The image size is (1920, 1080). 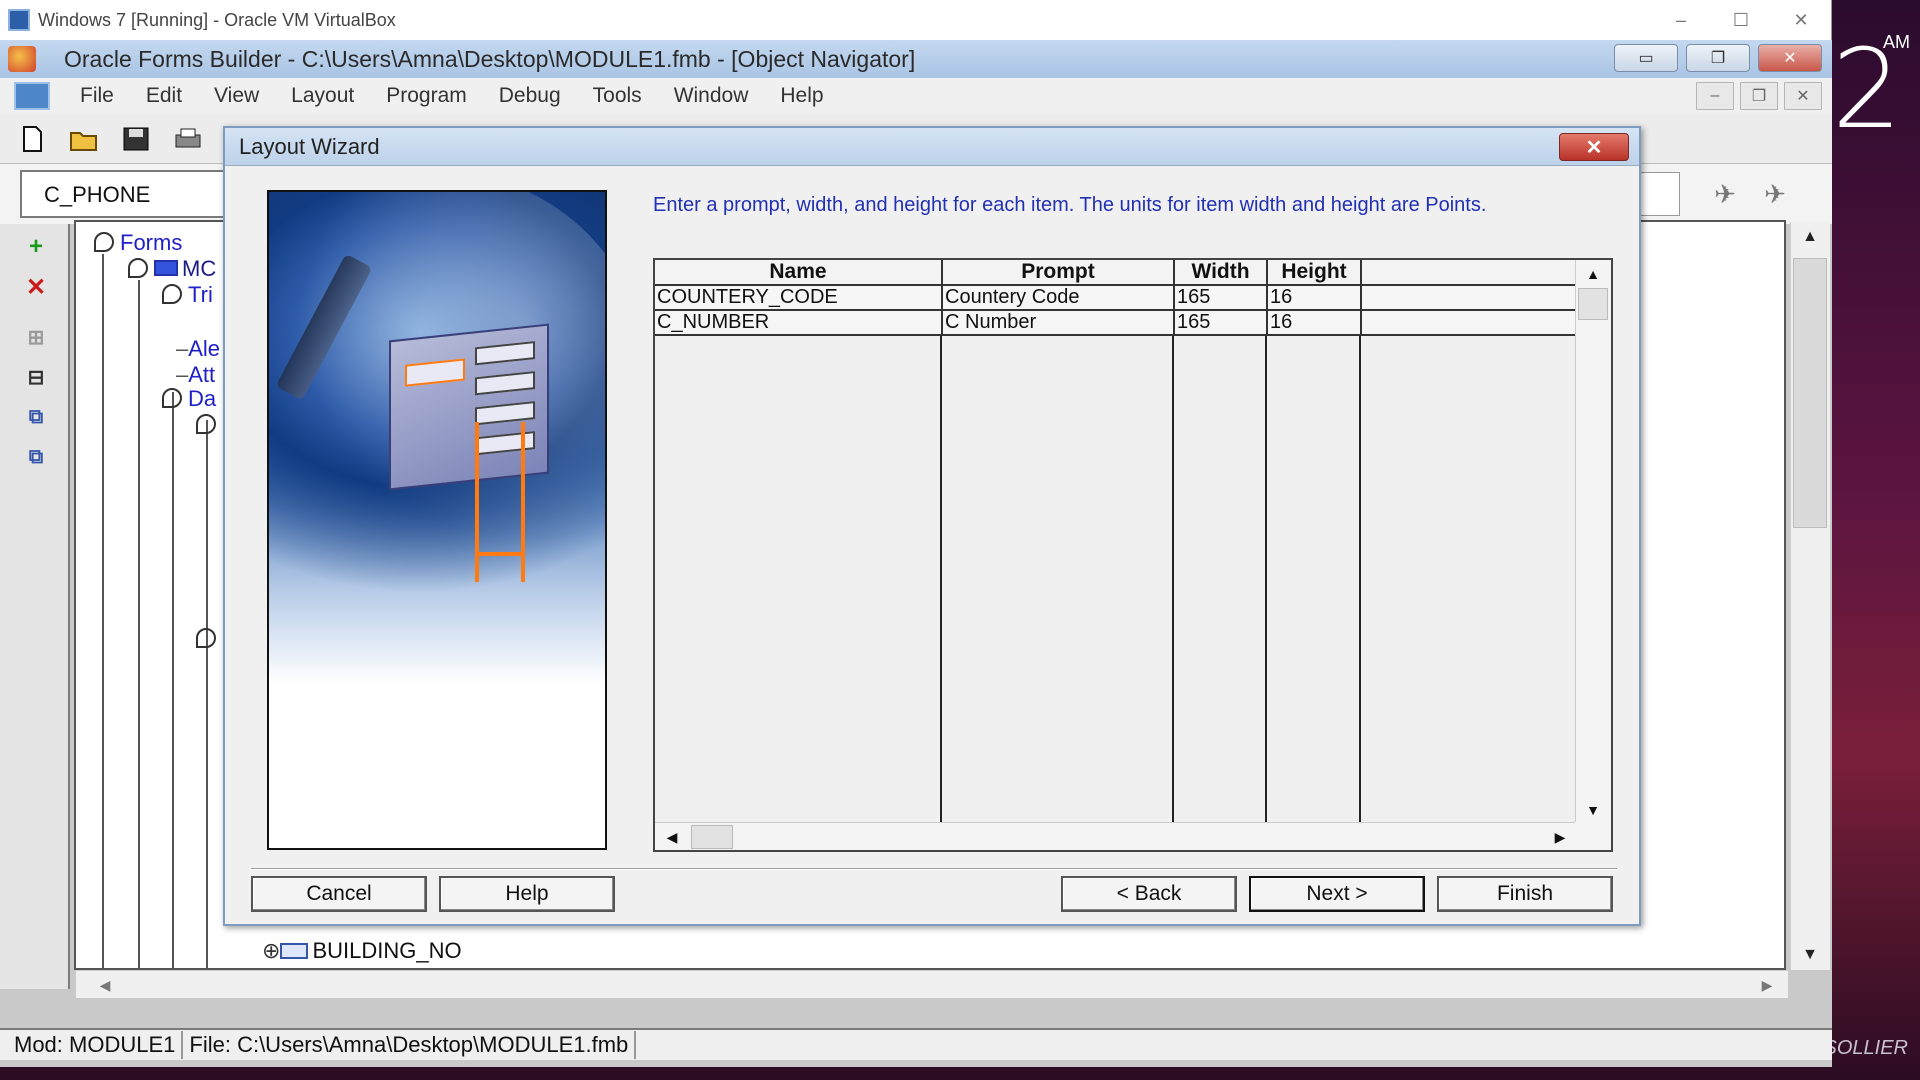 I want to click on navigator-side-toolbar: + ✕ ⊞ ⊟ ⧉ ⧉, so click(x=35, y=606).